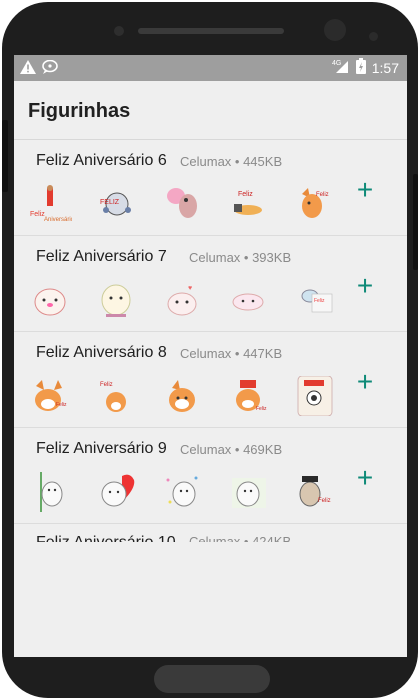  I want to click on pack-meta: Celumax • 445KB, so click(231, 161).